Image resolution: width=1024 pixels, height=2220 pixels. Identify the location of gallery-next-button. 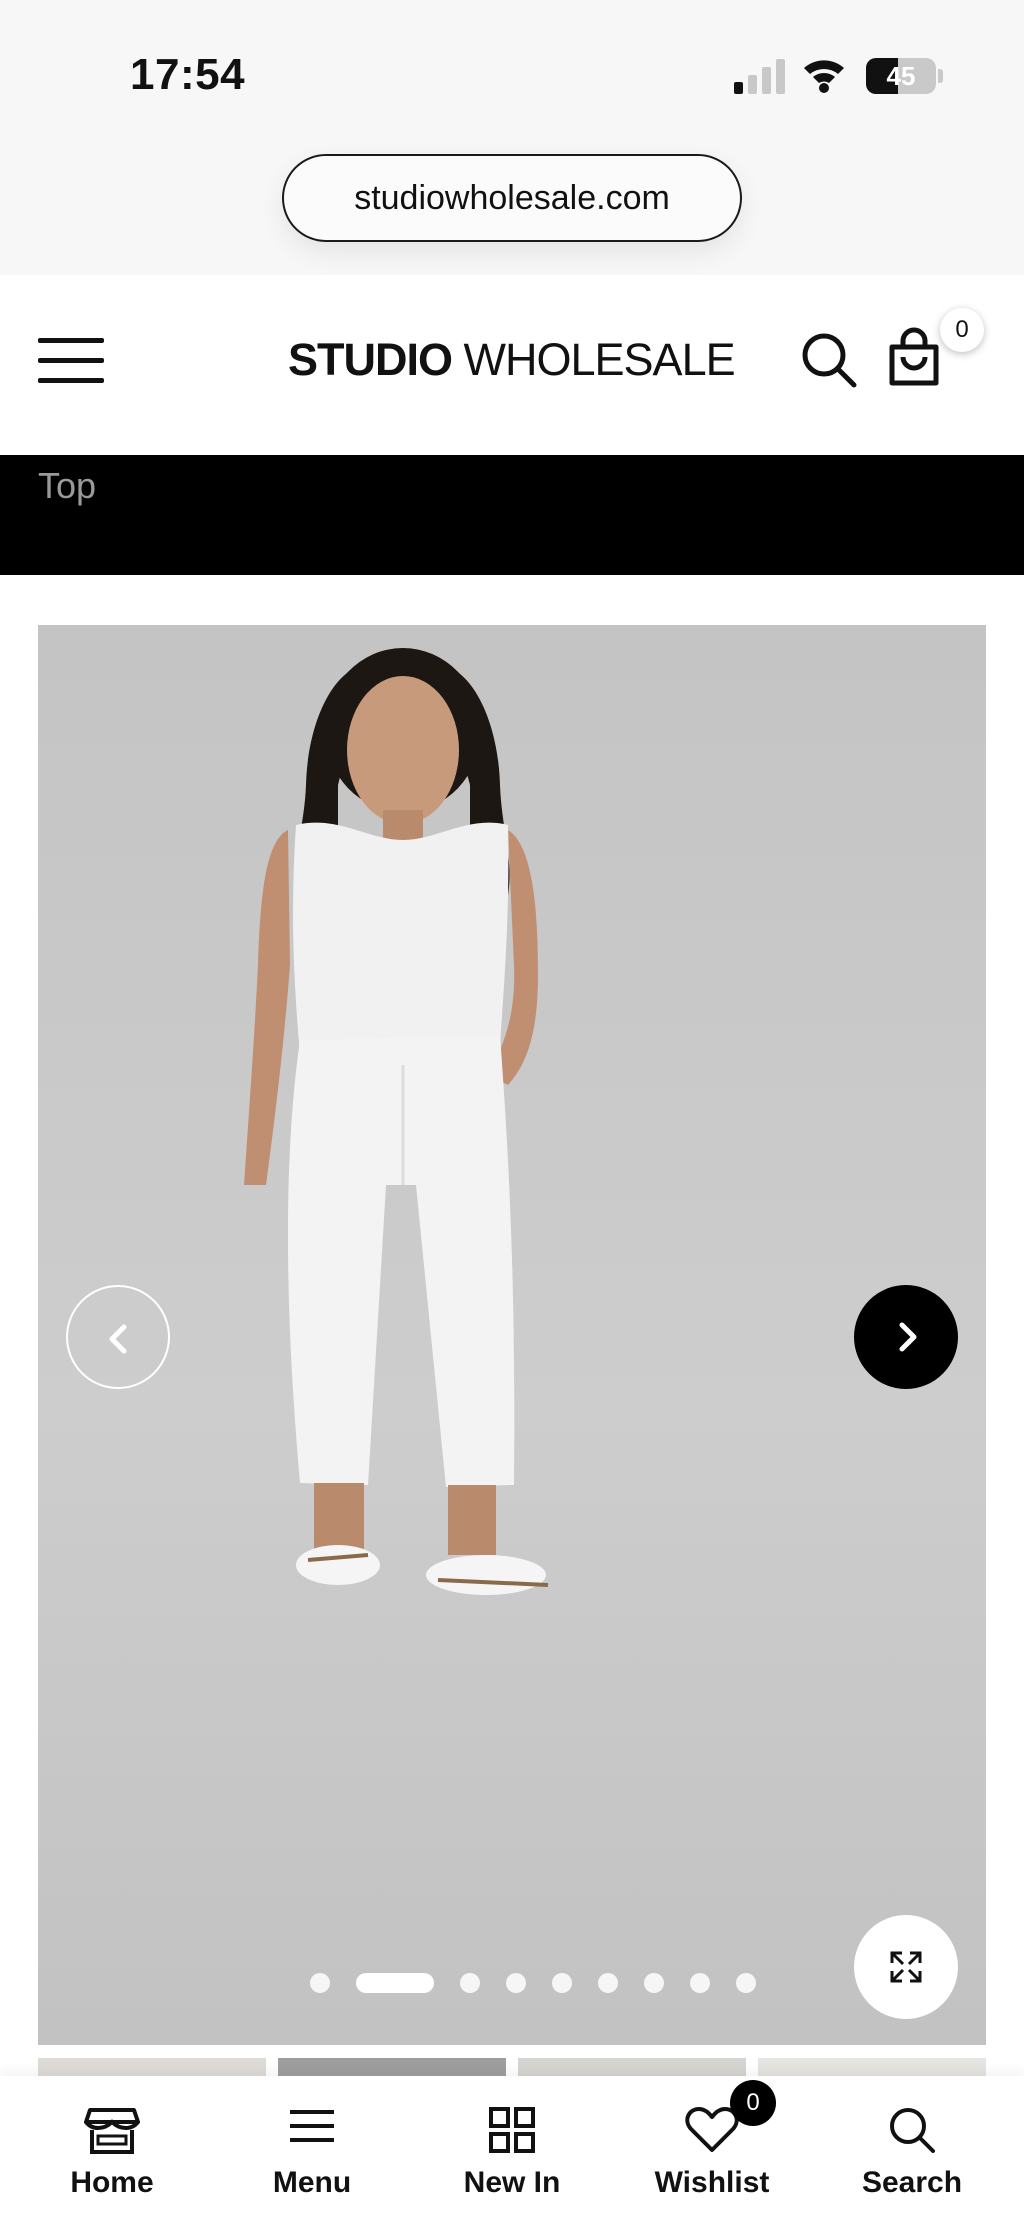
(906, 1337).